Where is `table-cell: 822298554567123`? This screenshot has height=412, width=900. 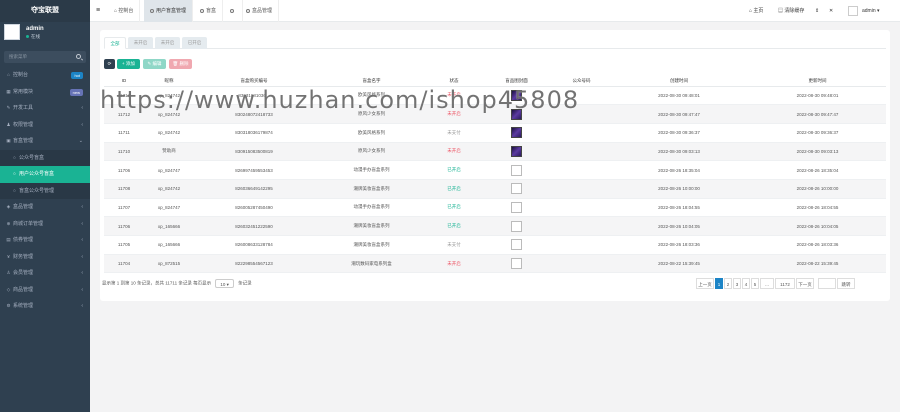
table-cell: 822298554567123 is located at coordinates (254, 264).